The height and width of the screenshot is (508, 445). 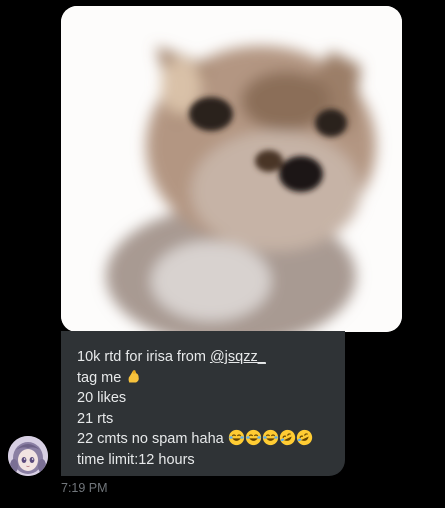 I want to click on laughing-emojis, so click(x=268, y=438).